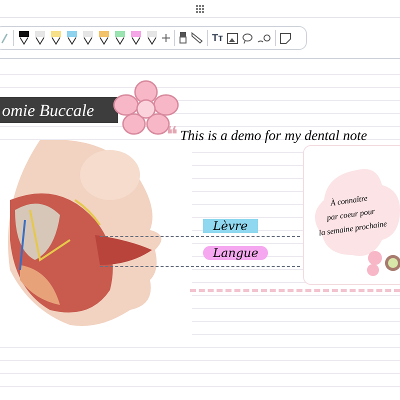  I want to click on sticky-note-icon, so click(286, 38).